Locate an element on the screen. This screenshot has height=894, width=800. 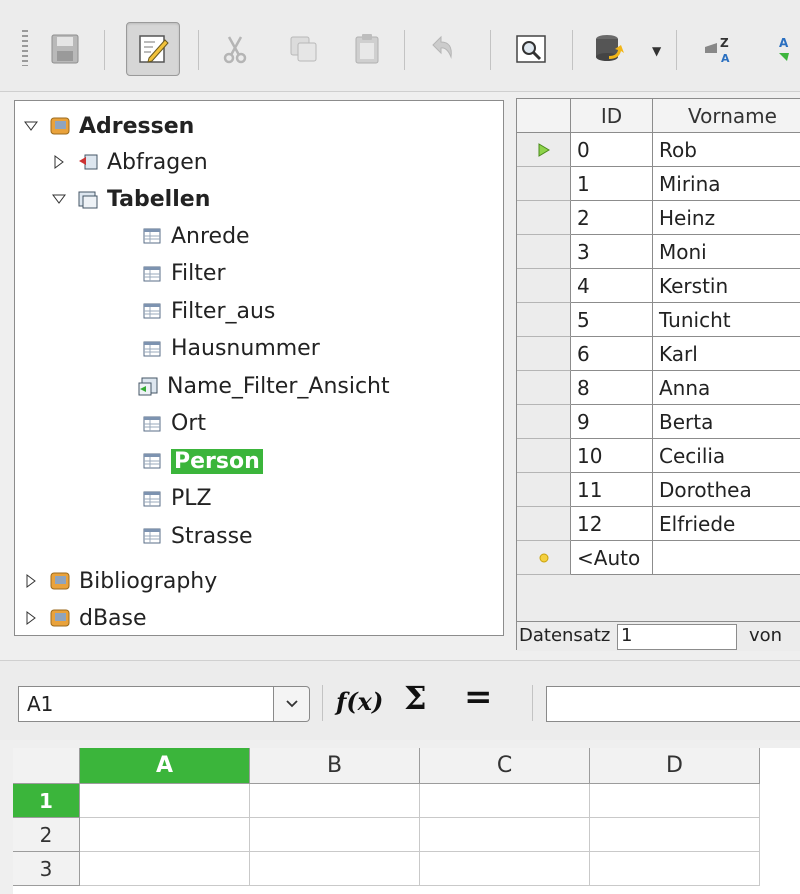
tree-node-table: Person is located at coordinates (202, 461).